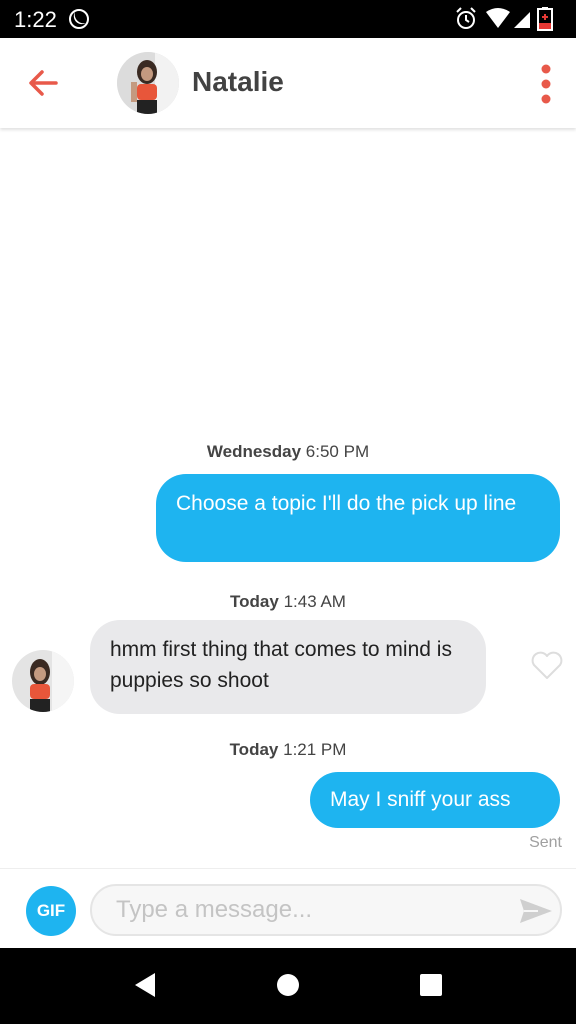 The height and width of the screenshot is (1024, 576). I want to click on battery-icon, so click(545, 19).